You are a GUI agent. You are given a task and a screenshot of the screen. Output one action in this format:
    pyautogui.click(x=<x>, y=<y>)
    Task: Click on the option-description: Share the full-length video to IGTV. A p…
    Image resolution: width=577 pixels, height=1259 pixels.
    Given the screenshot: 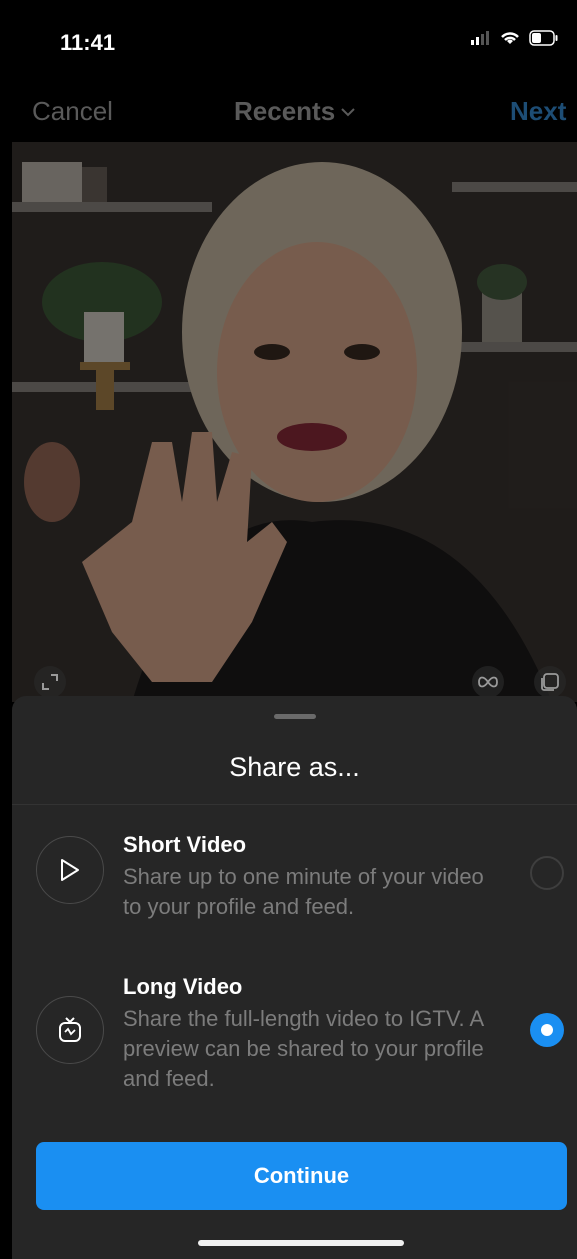 What is the action you would take?
    pyautogui.click(x=303, y=1048)
    